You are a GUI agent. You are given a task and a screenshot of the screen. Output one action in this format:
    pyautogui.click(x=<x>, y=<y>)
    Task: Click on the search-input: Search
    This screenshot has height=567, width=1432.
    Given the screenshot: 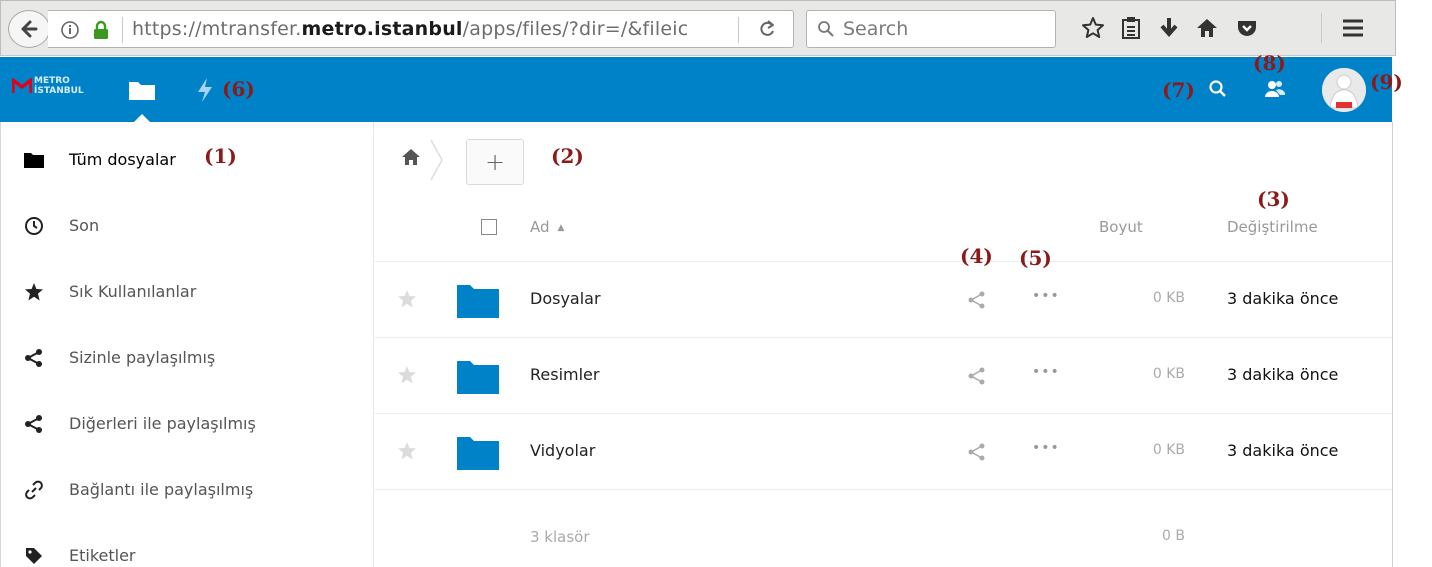 What is the action you would take?
    pyautogui.click(x=931, y=29)
    